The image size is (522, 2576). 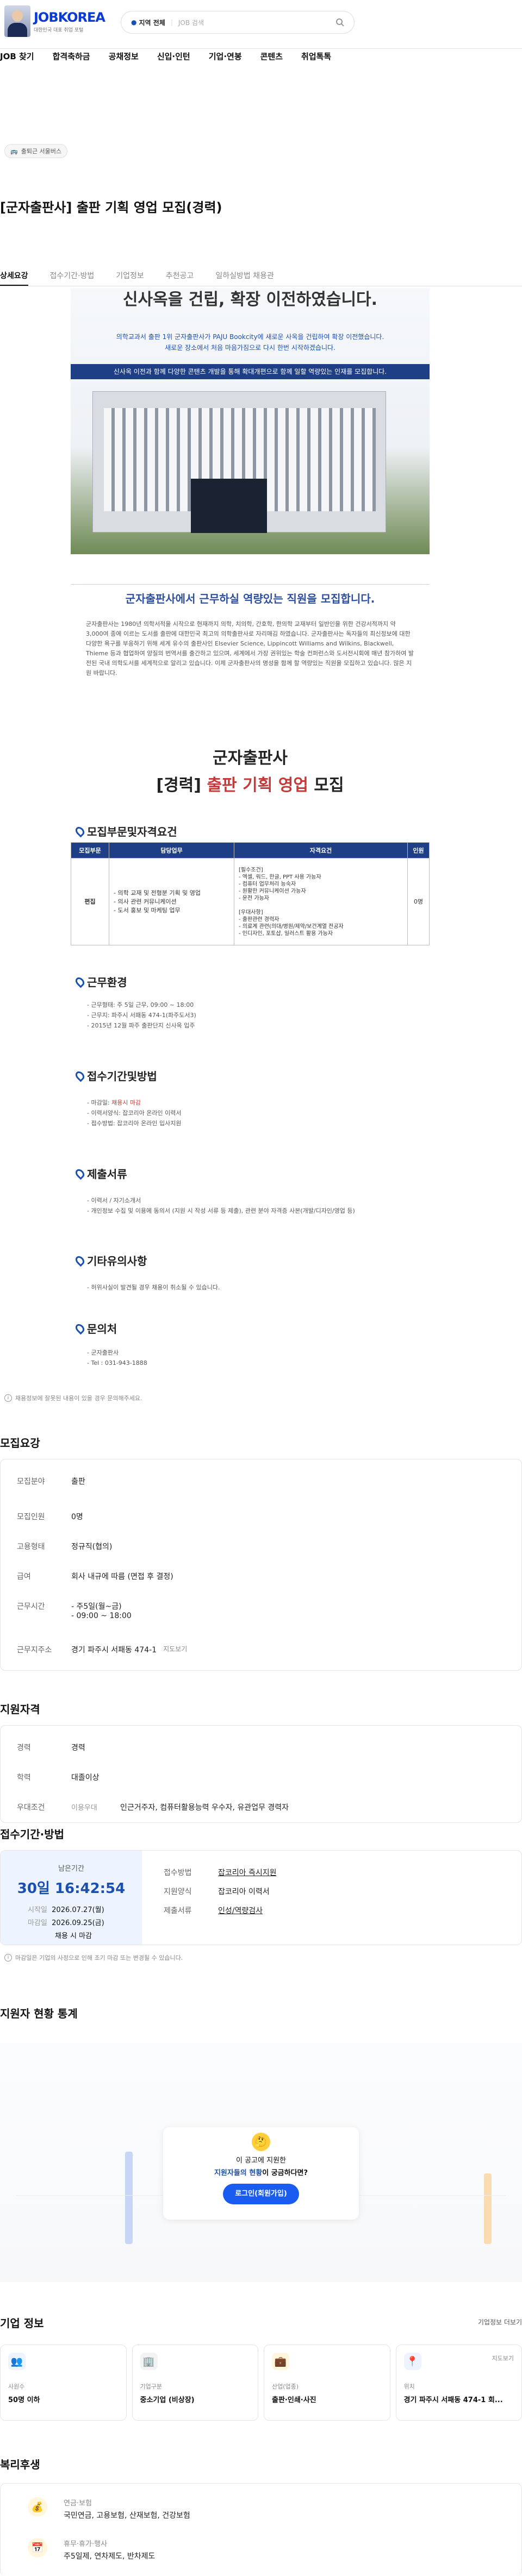 What do you see at coordinates (500, 2322) in the screenshot?
I see `company-more-link: 기업정보 더보기` at bounding box center [500, 2322].